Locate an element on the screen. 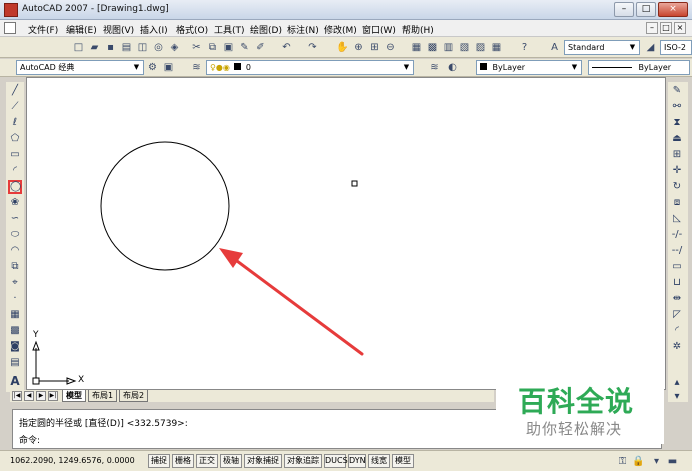  workspace-settings-icon: ⚙ is located at coordinates (152, 67).